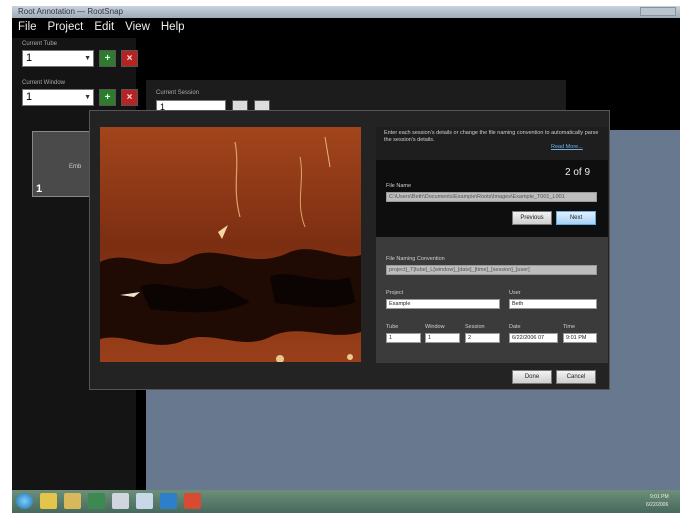 The height and width of the screenshot is (513, 691). I want to click on current-tube-select: 1 ▼, so click(58, 58).